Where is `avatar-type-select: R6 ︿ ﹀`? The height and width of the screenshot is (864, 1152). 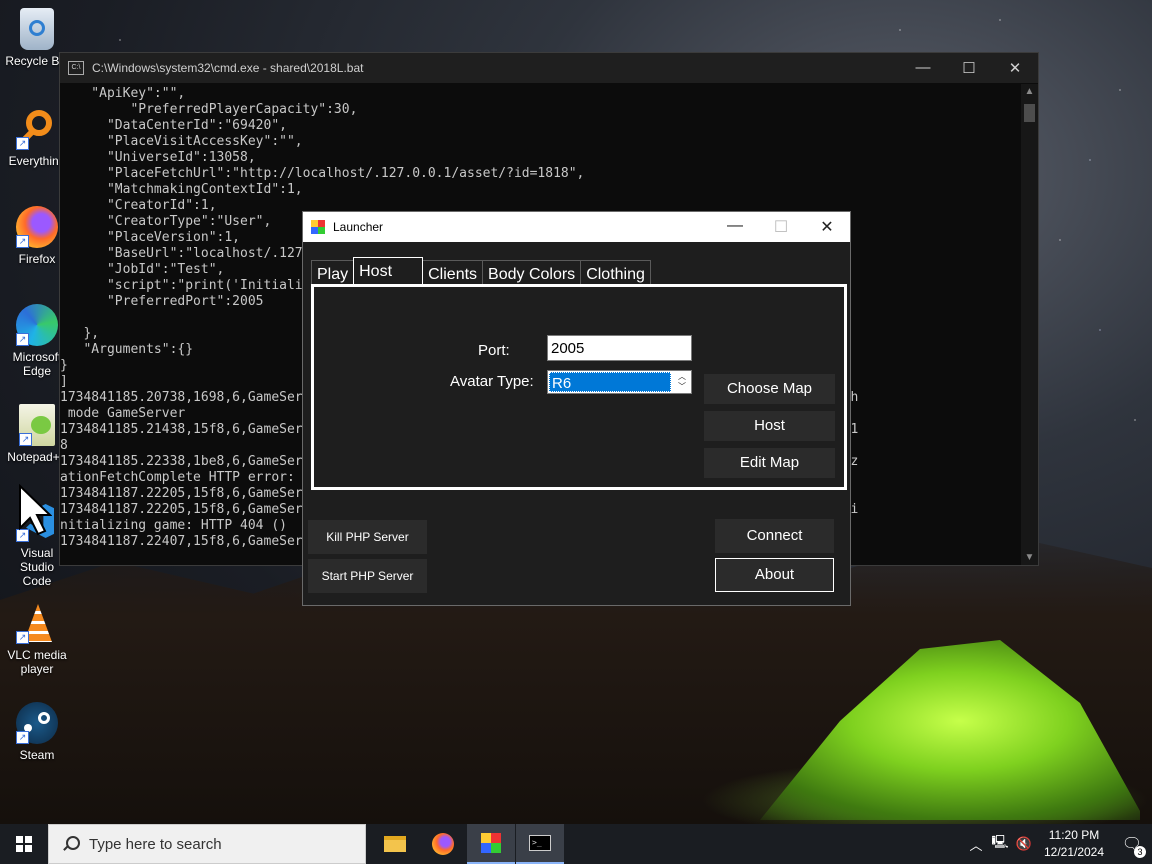
avatar-type-select: R6 ︿ ﹀ is located at coordinates (619, 382).